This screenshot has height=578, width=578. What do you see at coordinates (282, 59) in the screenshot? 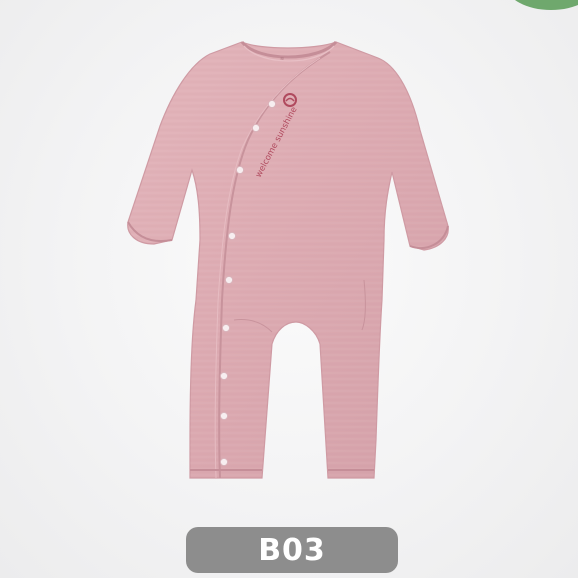
I see `brand-tag: ≋` at bounding box center [282, 59].